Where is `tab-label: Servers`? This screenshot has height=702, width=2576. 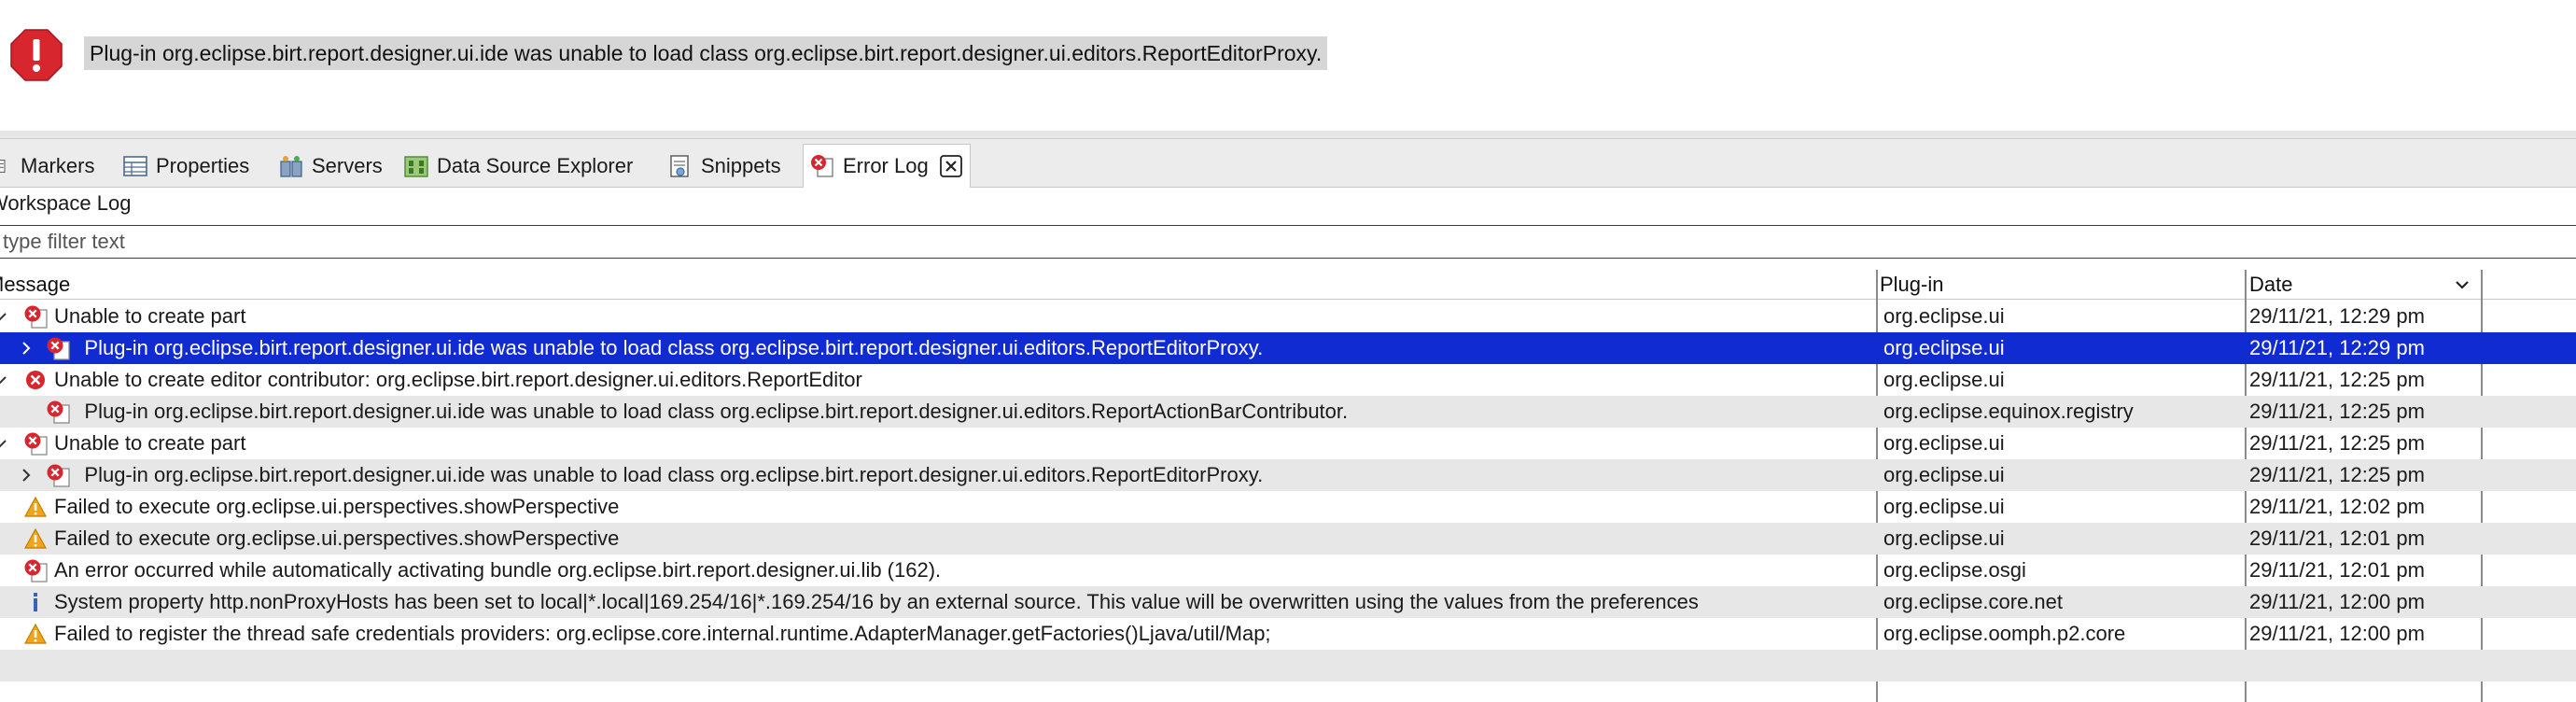 tab-label: Servers is located at coordinates (347, 165).